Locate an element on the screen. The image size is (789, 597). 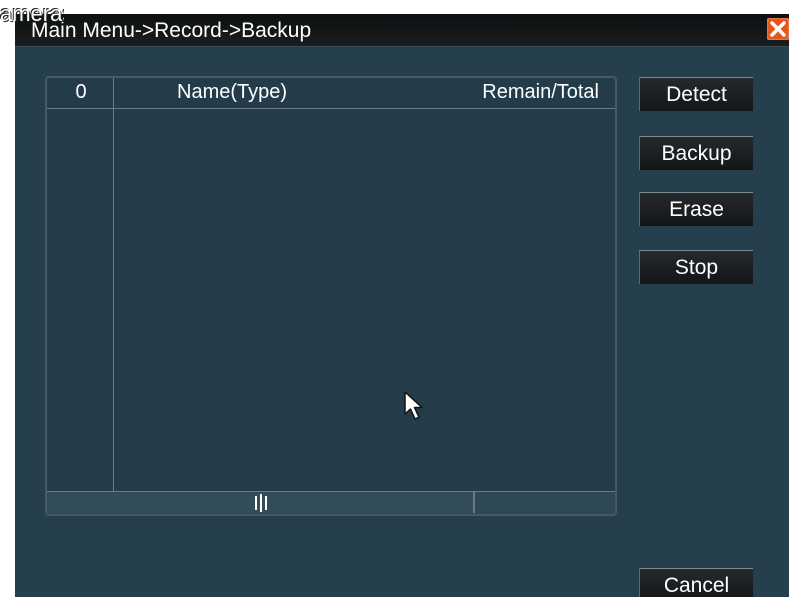
cancel-button: Cancel is located at coordinates (696, 582).